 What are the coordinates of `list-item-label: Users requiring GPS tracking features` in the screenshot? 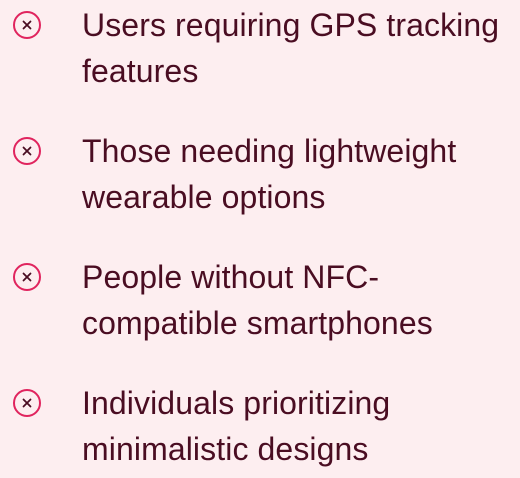 It's located at (291, 48).